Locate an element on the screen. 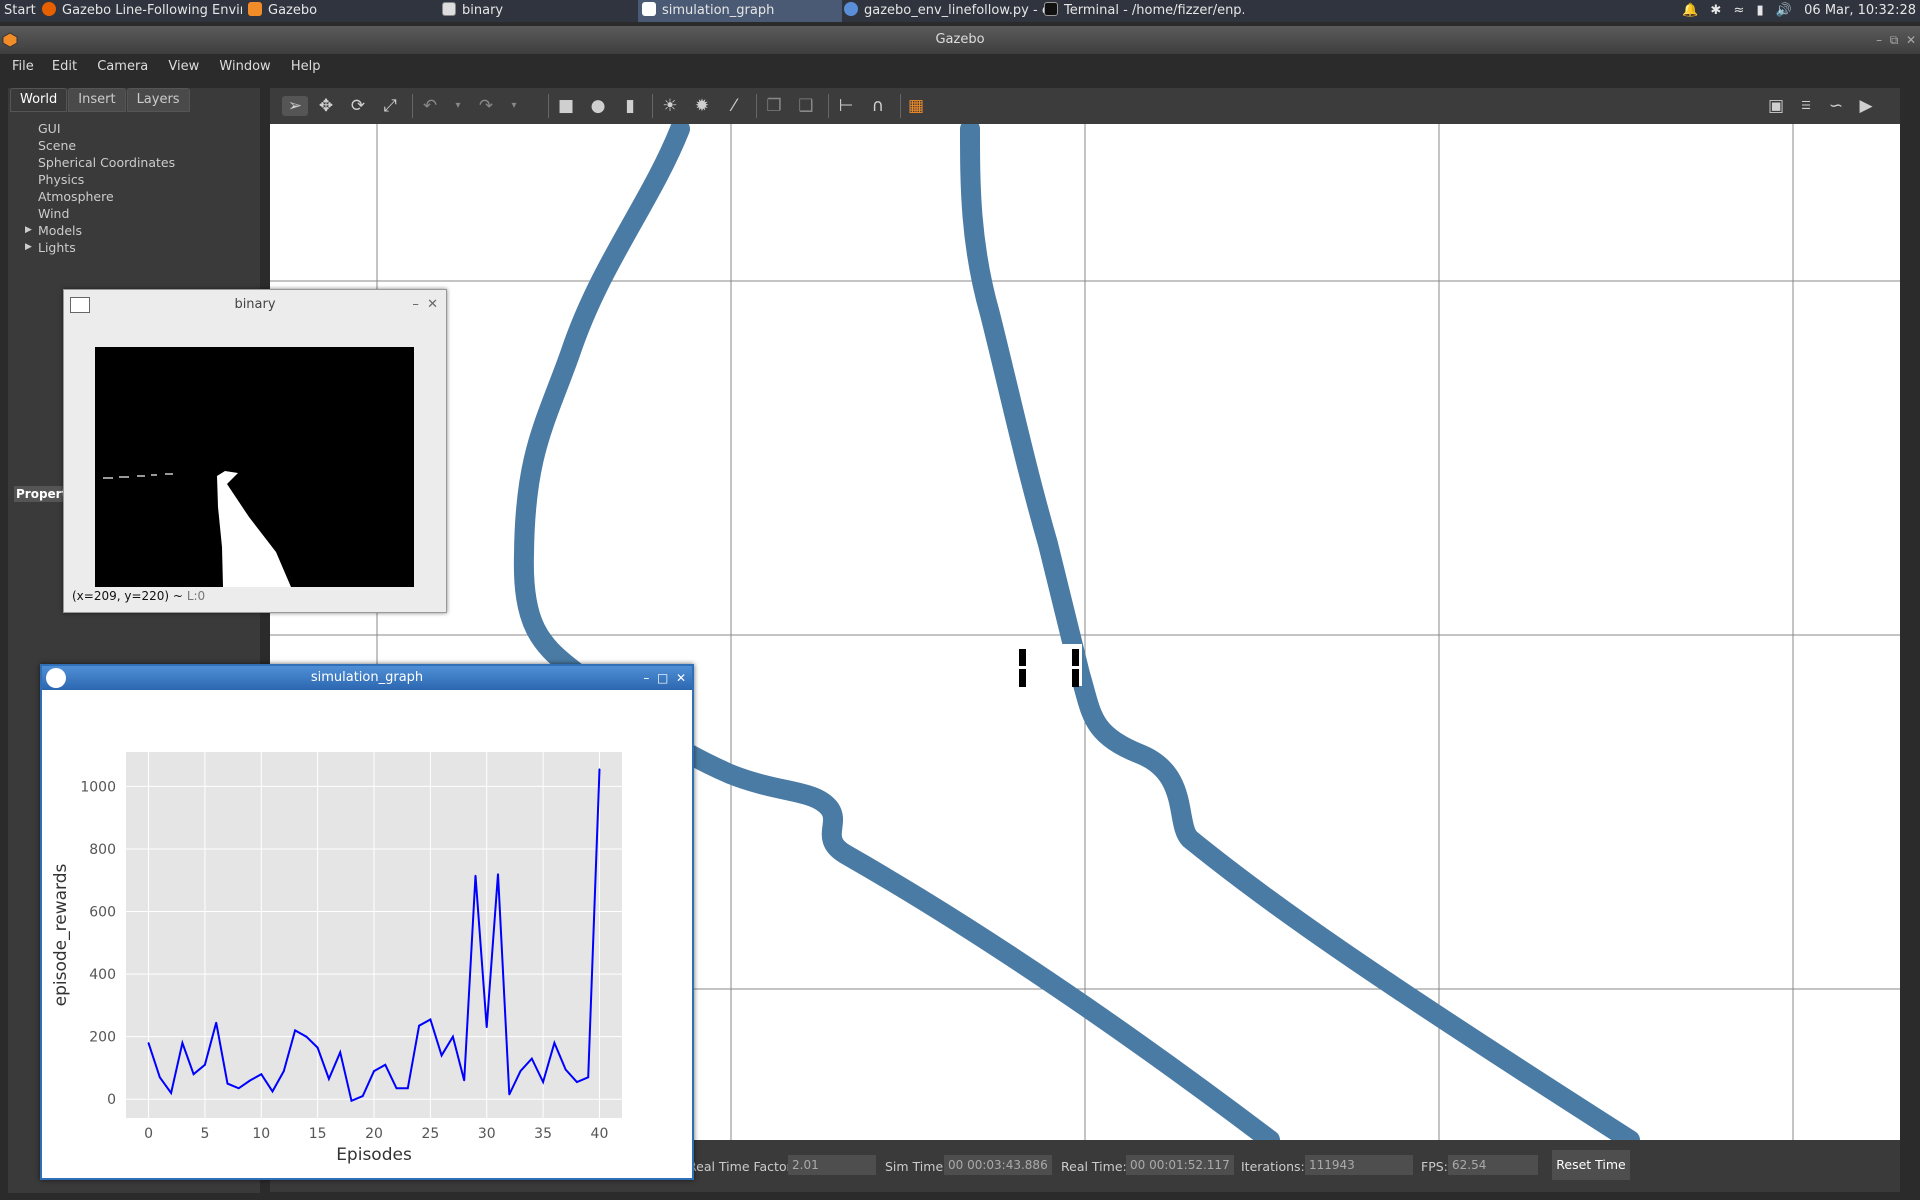  maximize-icon: □ is located at coordinates (662, 678).